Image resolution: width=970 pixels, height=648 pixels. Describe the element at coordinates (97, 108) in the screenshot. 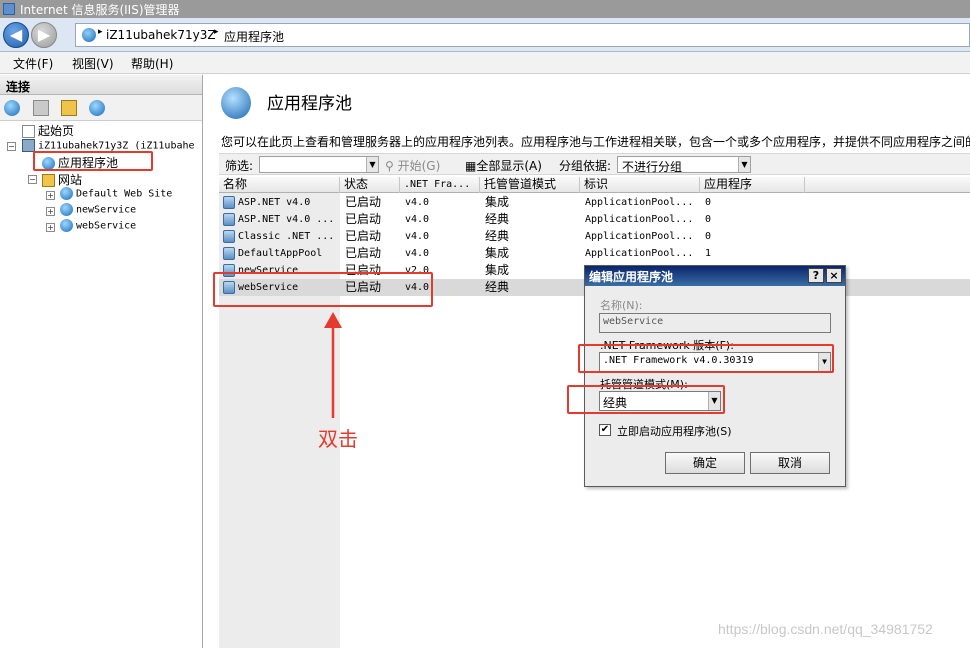

I see `disconnect-icon` at that location.